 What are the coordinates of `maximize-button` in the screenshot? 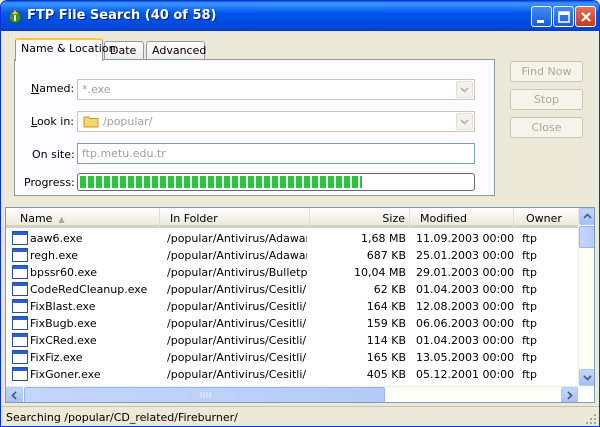 It's located at (563, 16).